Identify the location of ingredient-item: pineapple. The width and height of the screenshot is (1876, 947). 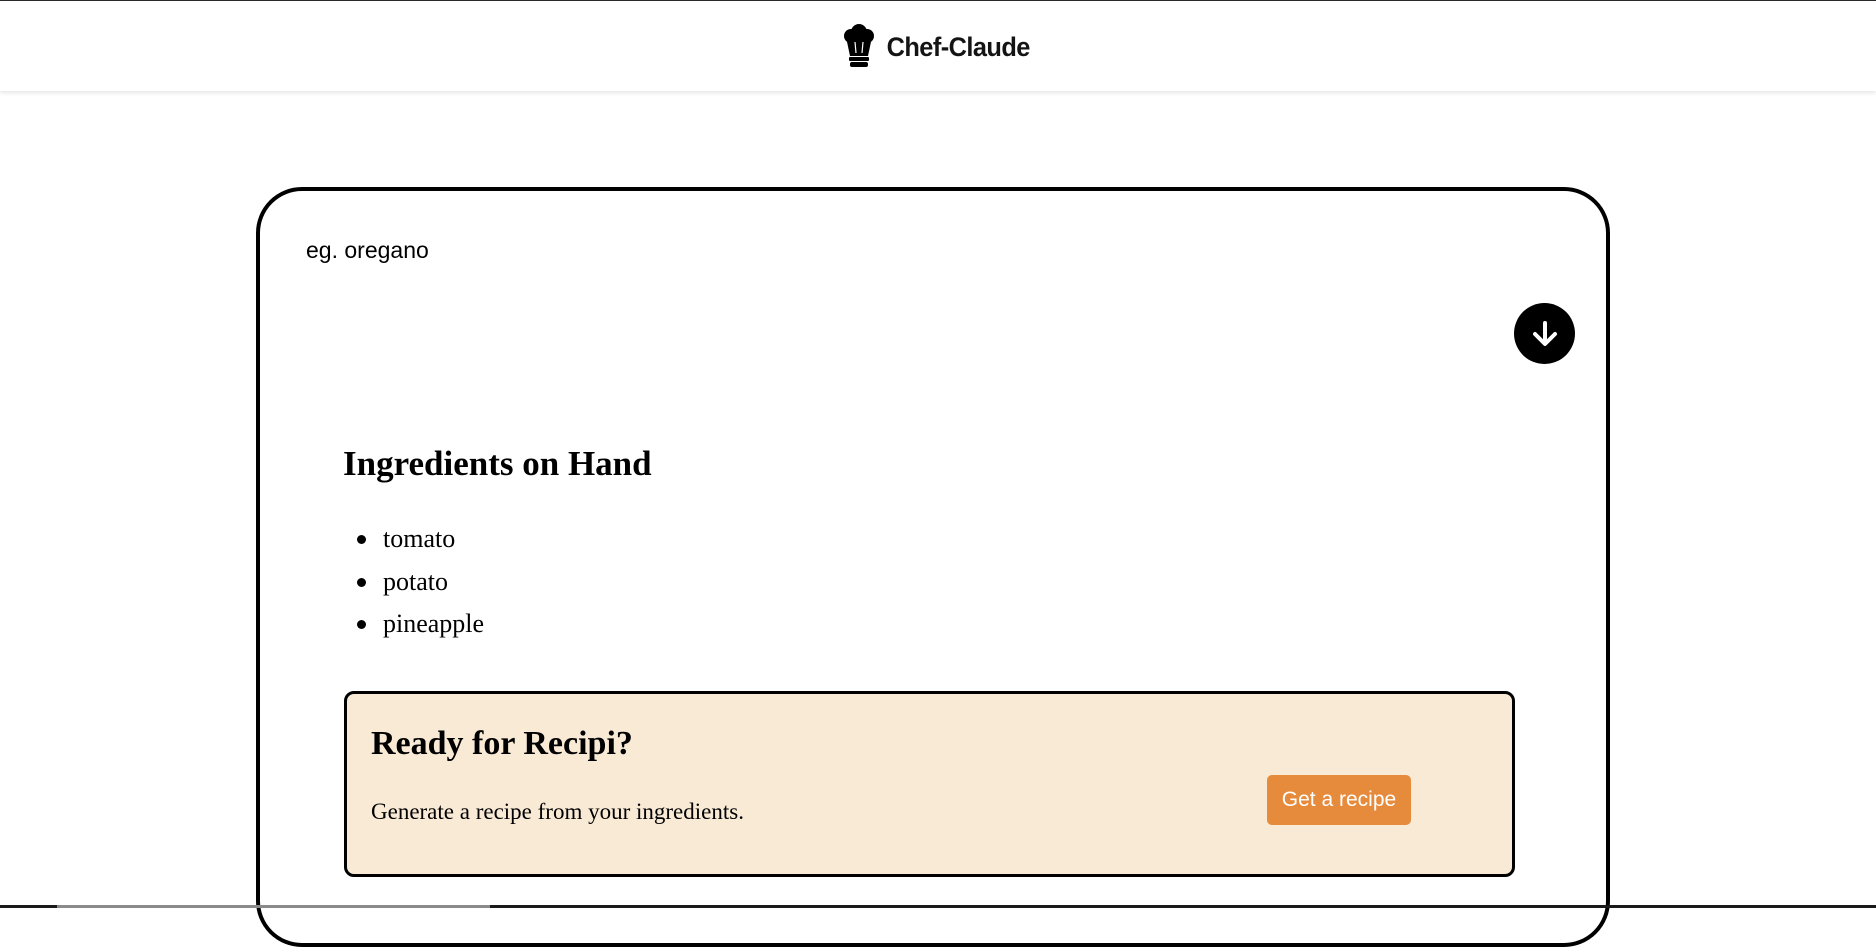
(420, 624).